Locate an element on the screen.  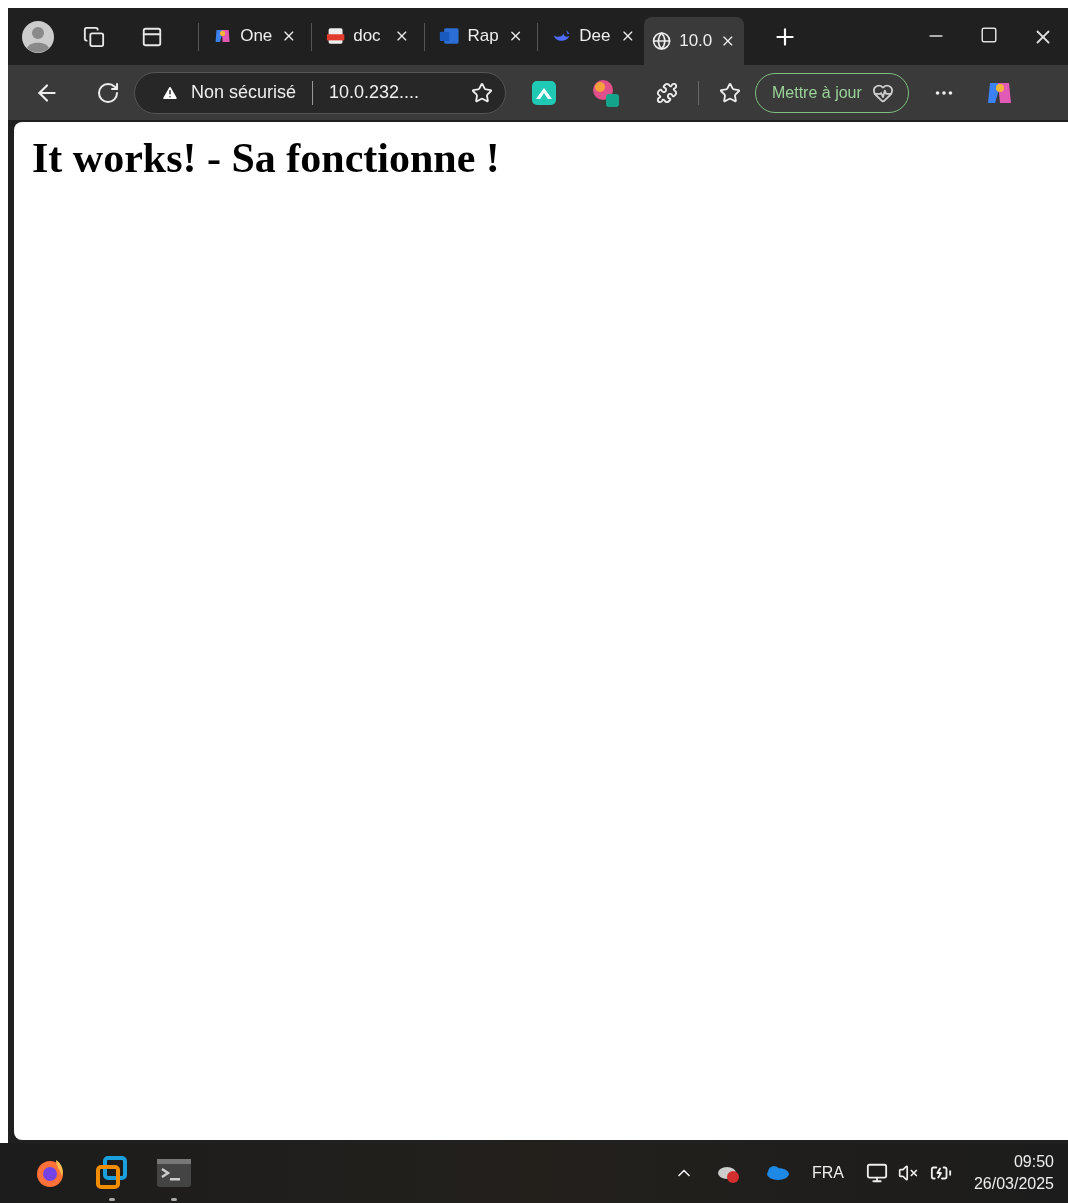
pdf-file-icon is located at coordinates (336, 36).